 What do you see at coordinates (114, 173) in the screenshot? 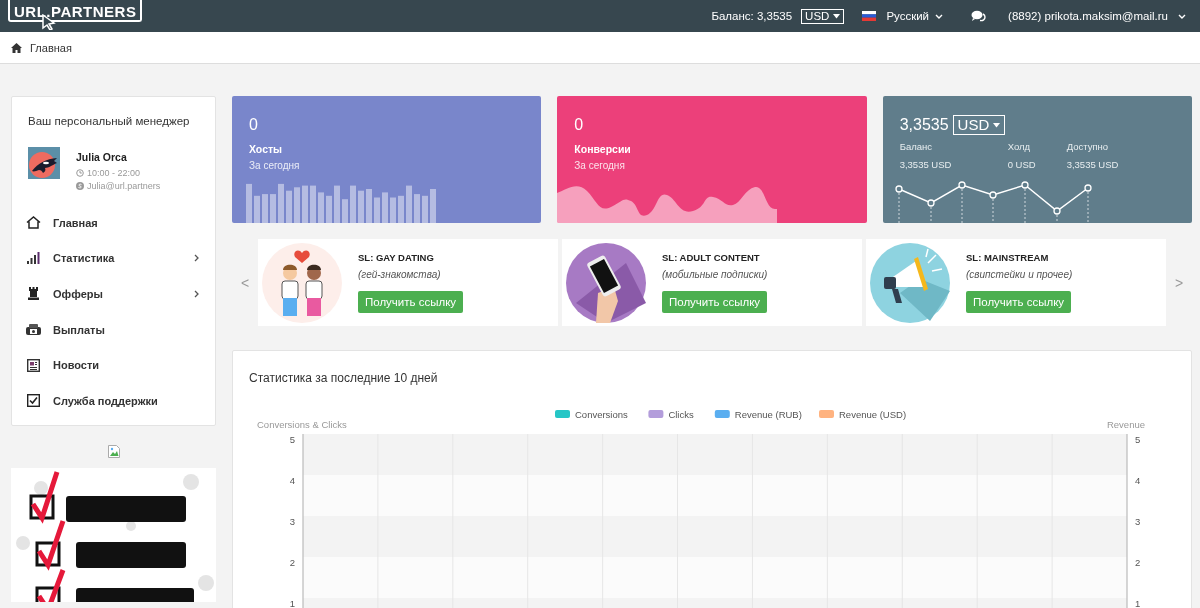
I see `working-hours: 10:00 - 22:00` at bounding box center [114, 173].